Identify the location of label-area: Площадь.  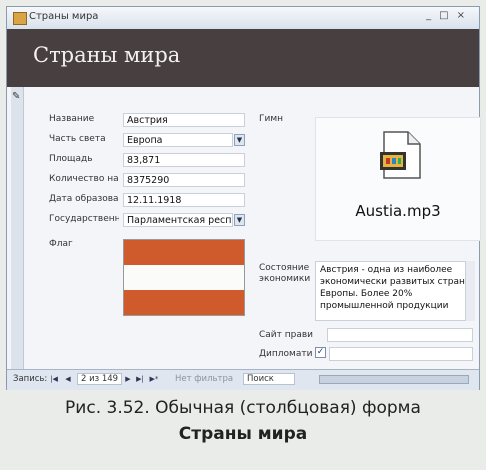
(71, 159).